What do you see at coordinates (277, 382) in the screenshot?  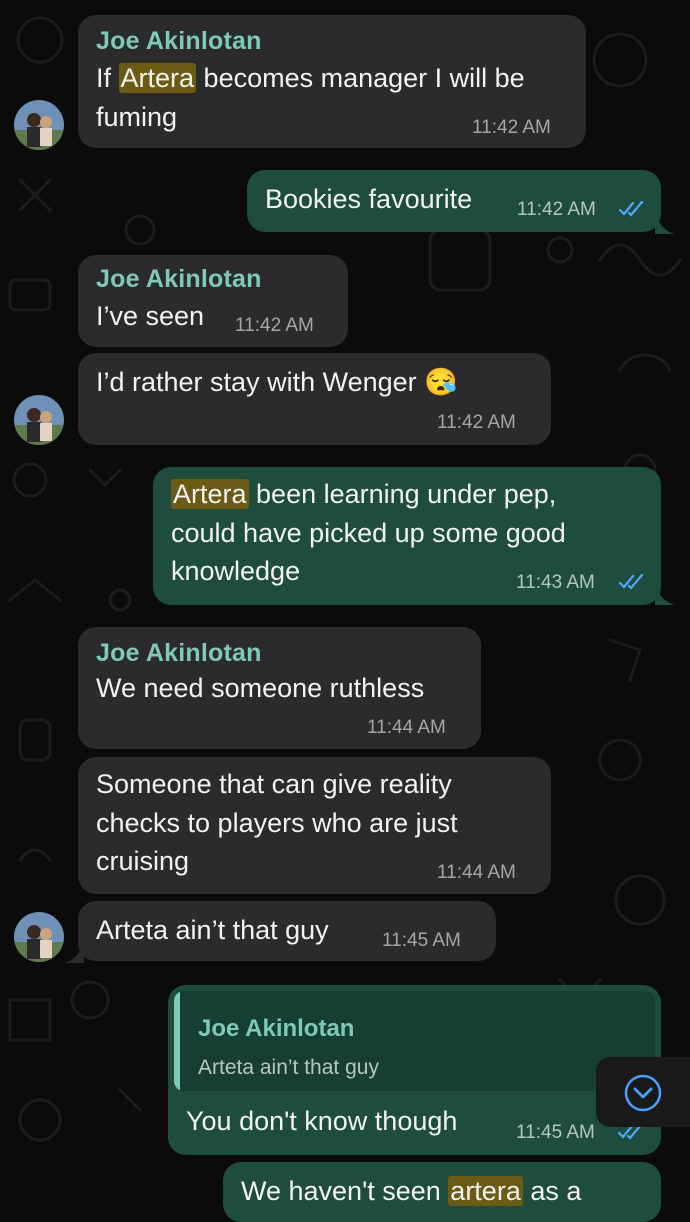 I see `message-text: I’d rather stay with Wenger 😪` at bounding box center [277, 382].